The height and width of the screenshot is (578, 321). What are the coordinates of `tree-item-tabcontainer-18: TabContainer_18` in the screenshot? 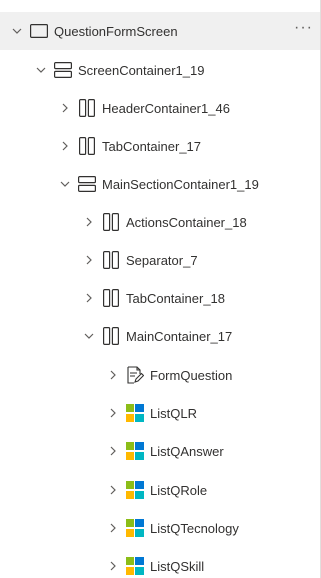 It's located at (160, 298).